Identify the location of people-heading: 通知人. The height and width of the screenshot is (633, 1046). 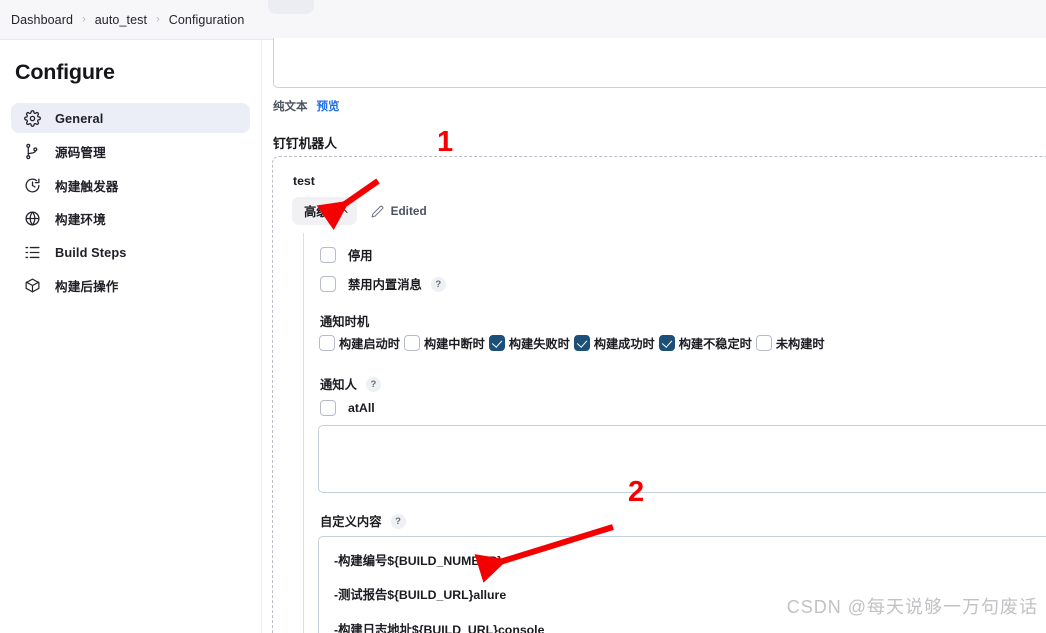
(338, 385).